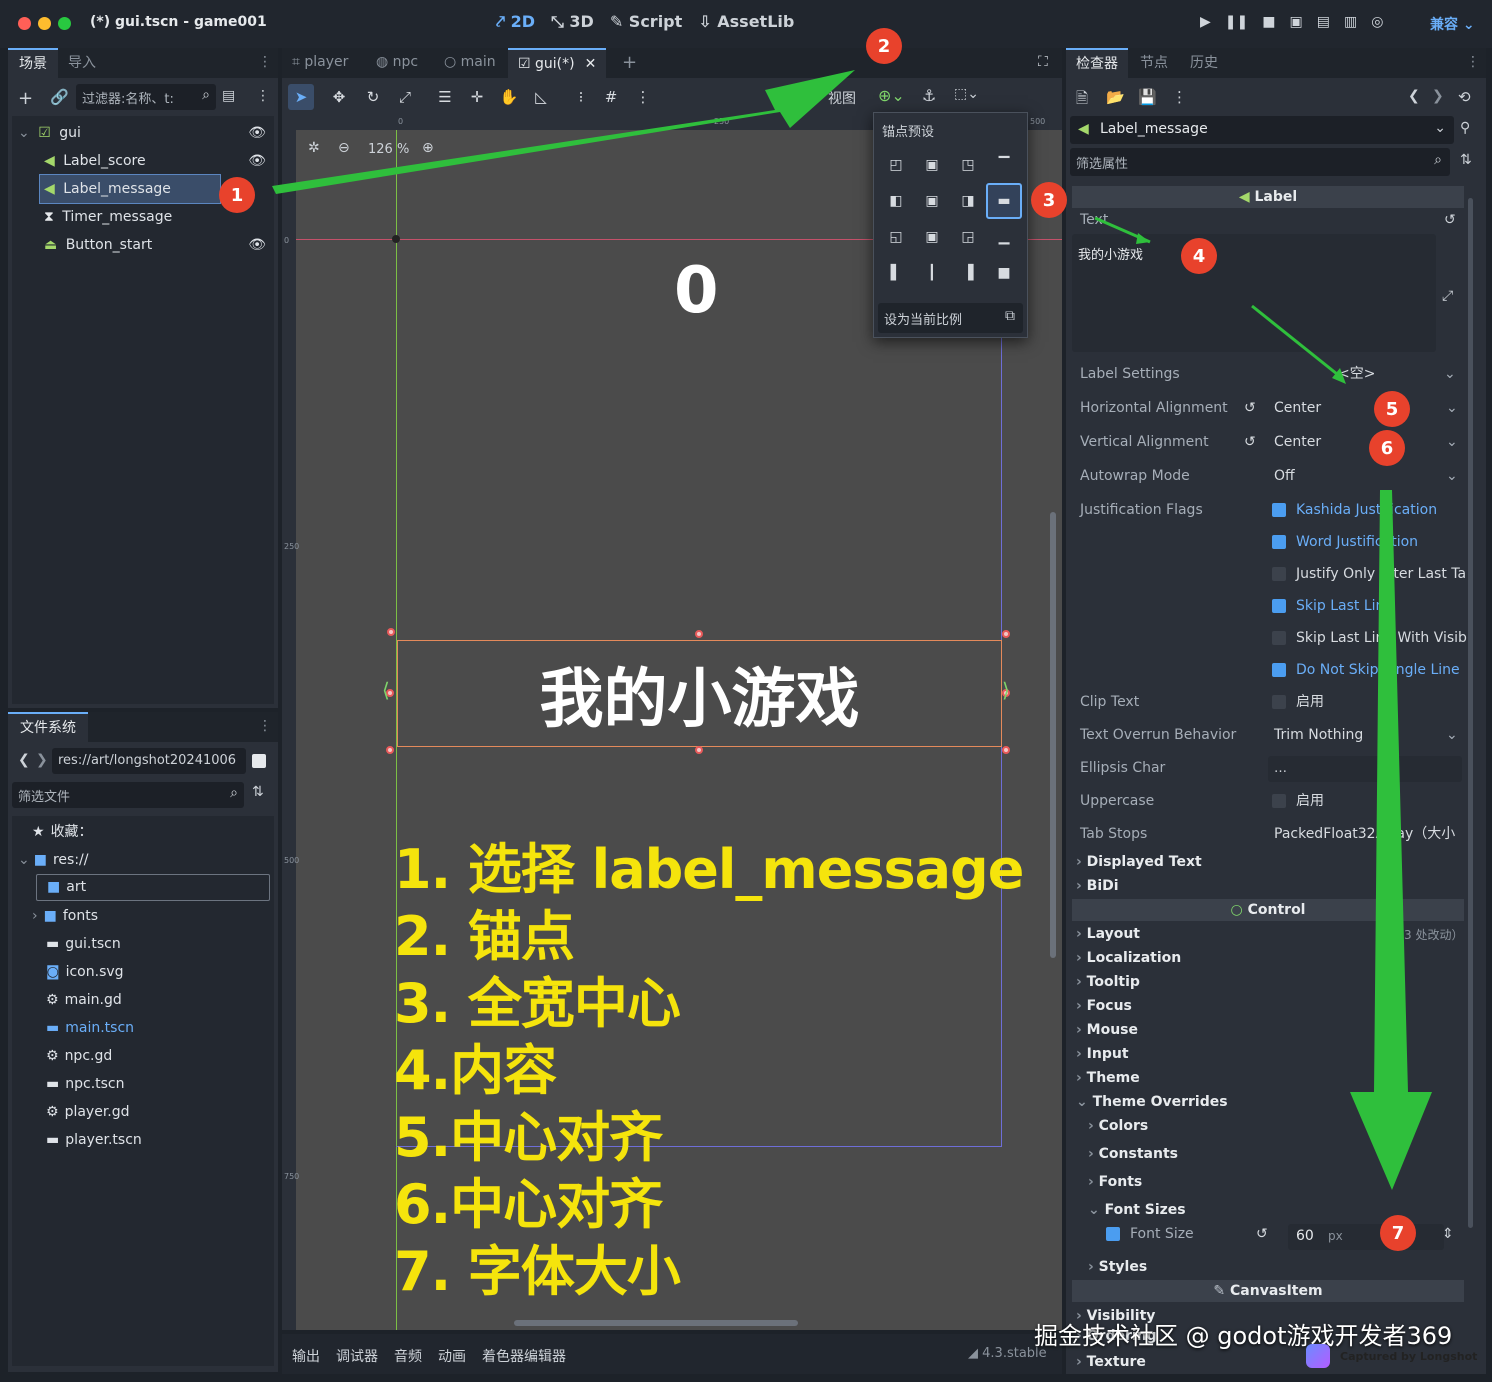 The image size is (1492, 1382). I want to click on arrow-to-font-size, so click(1391, 840).